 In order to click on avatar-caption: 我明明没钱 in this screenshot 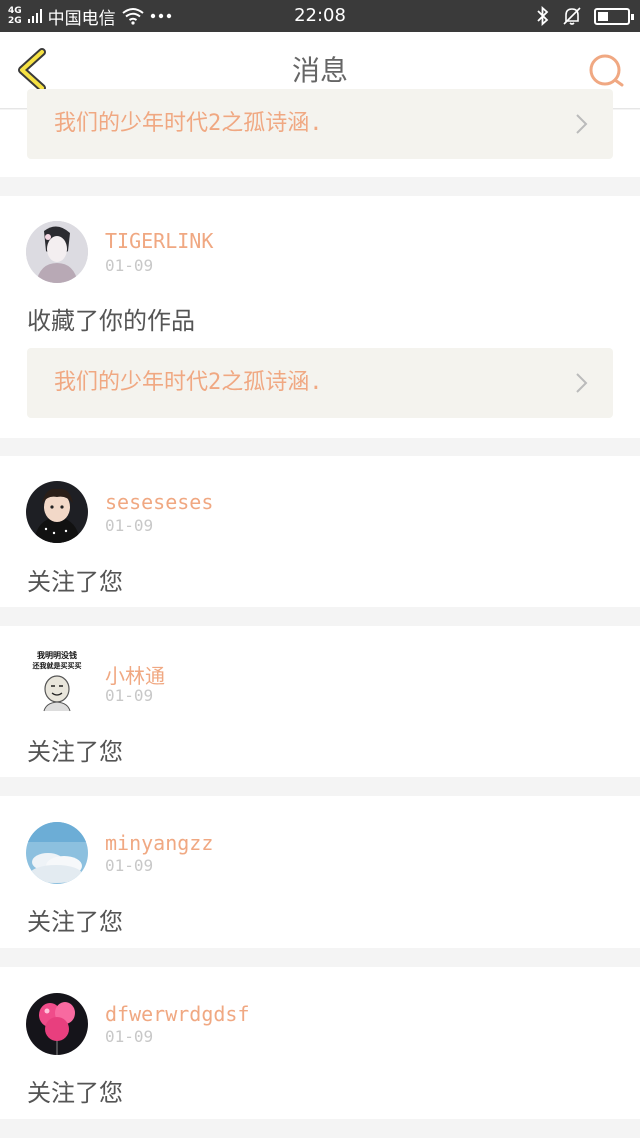, I will do `click(57, 655)`.